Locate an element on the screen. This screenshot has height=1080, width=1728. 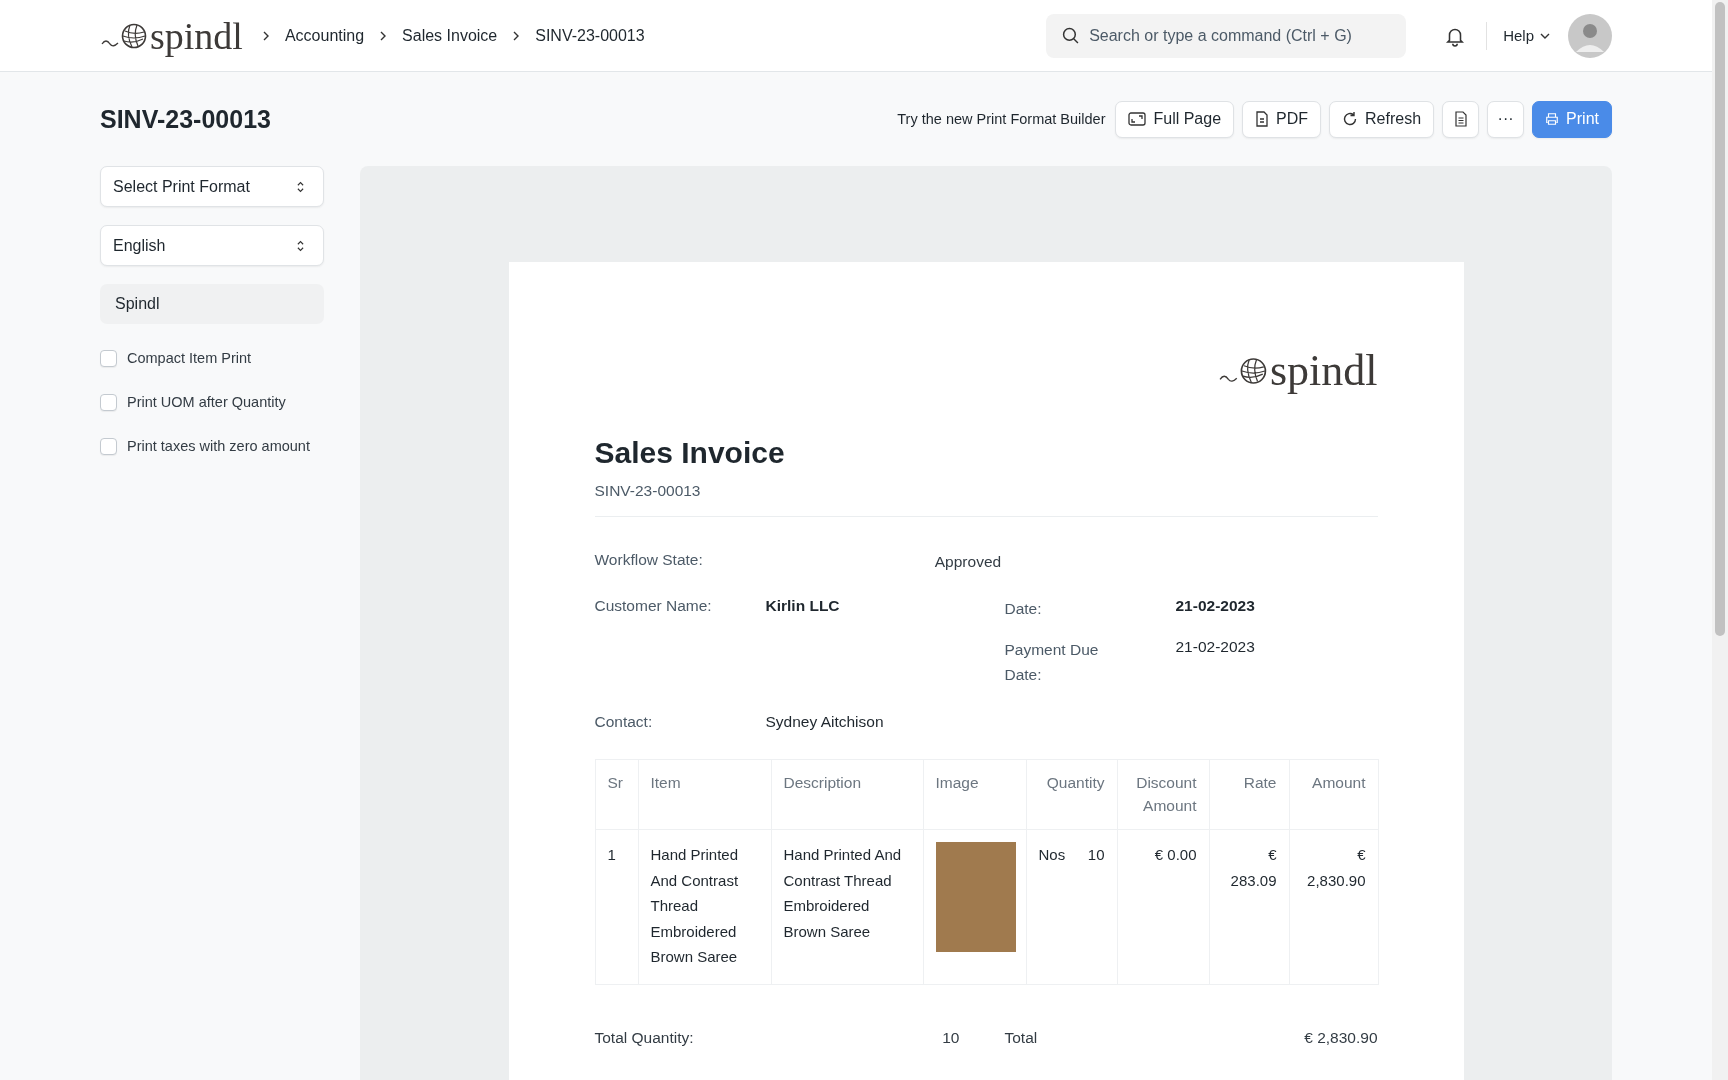
expand-icon is located at coordinates (1137, 119).